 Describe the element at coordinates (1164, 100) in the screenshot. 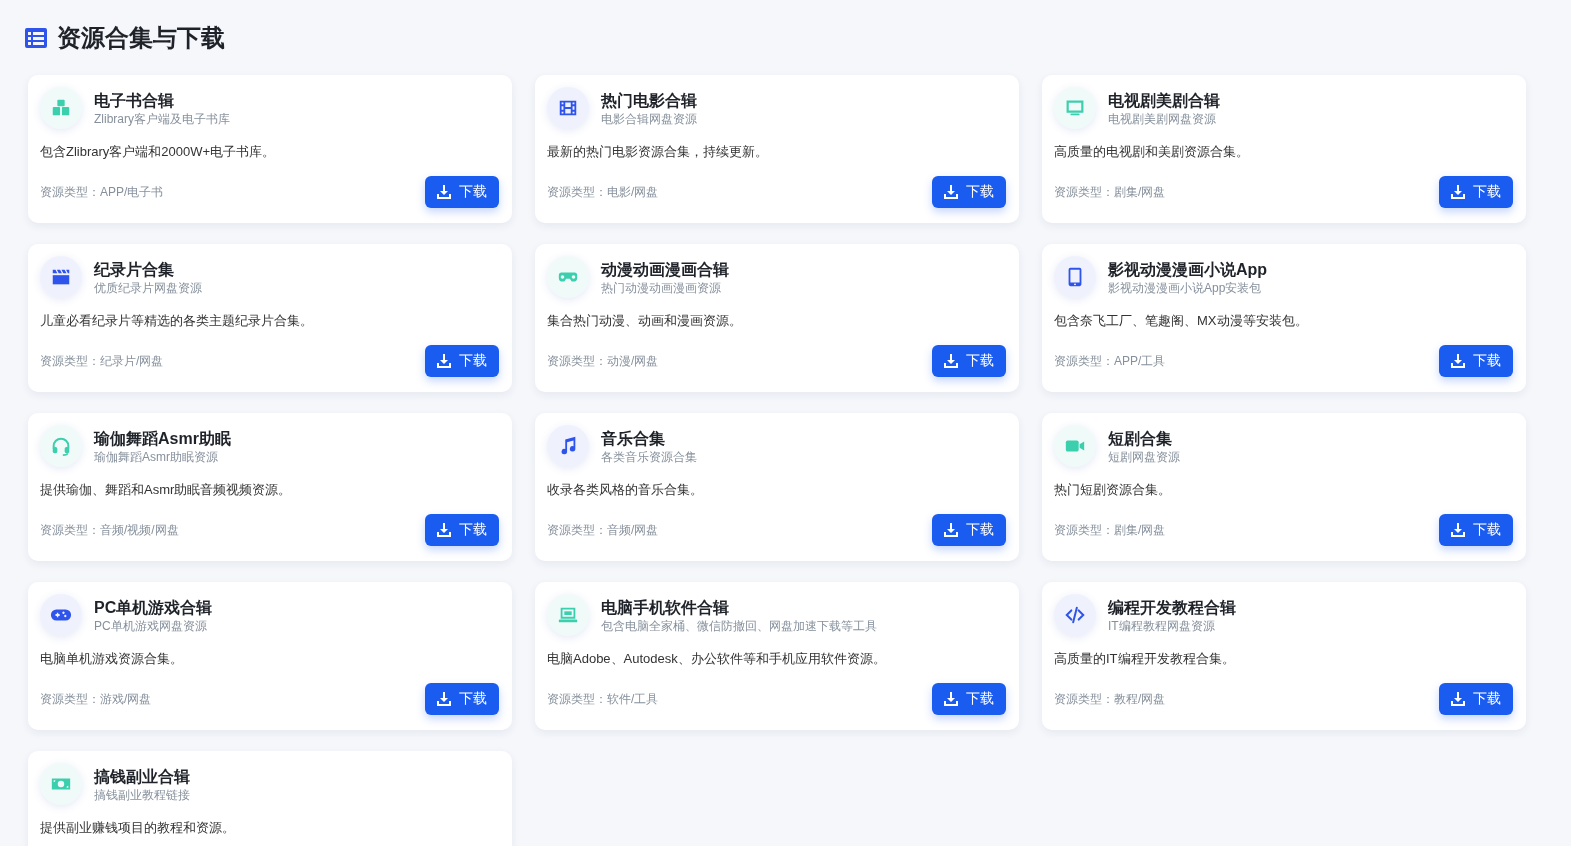

I see `card-title: 电视剧美剧合辑` at that location.